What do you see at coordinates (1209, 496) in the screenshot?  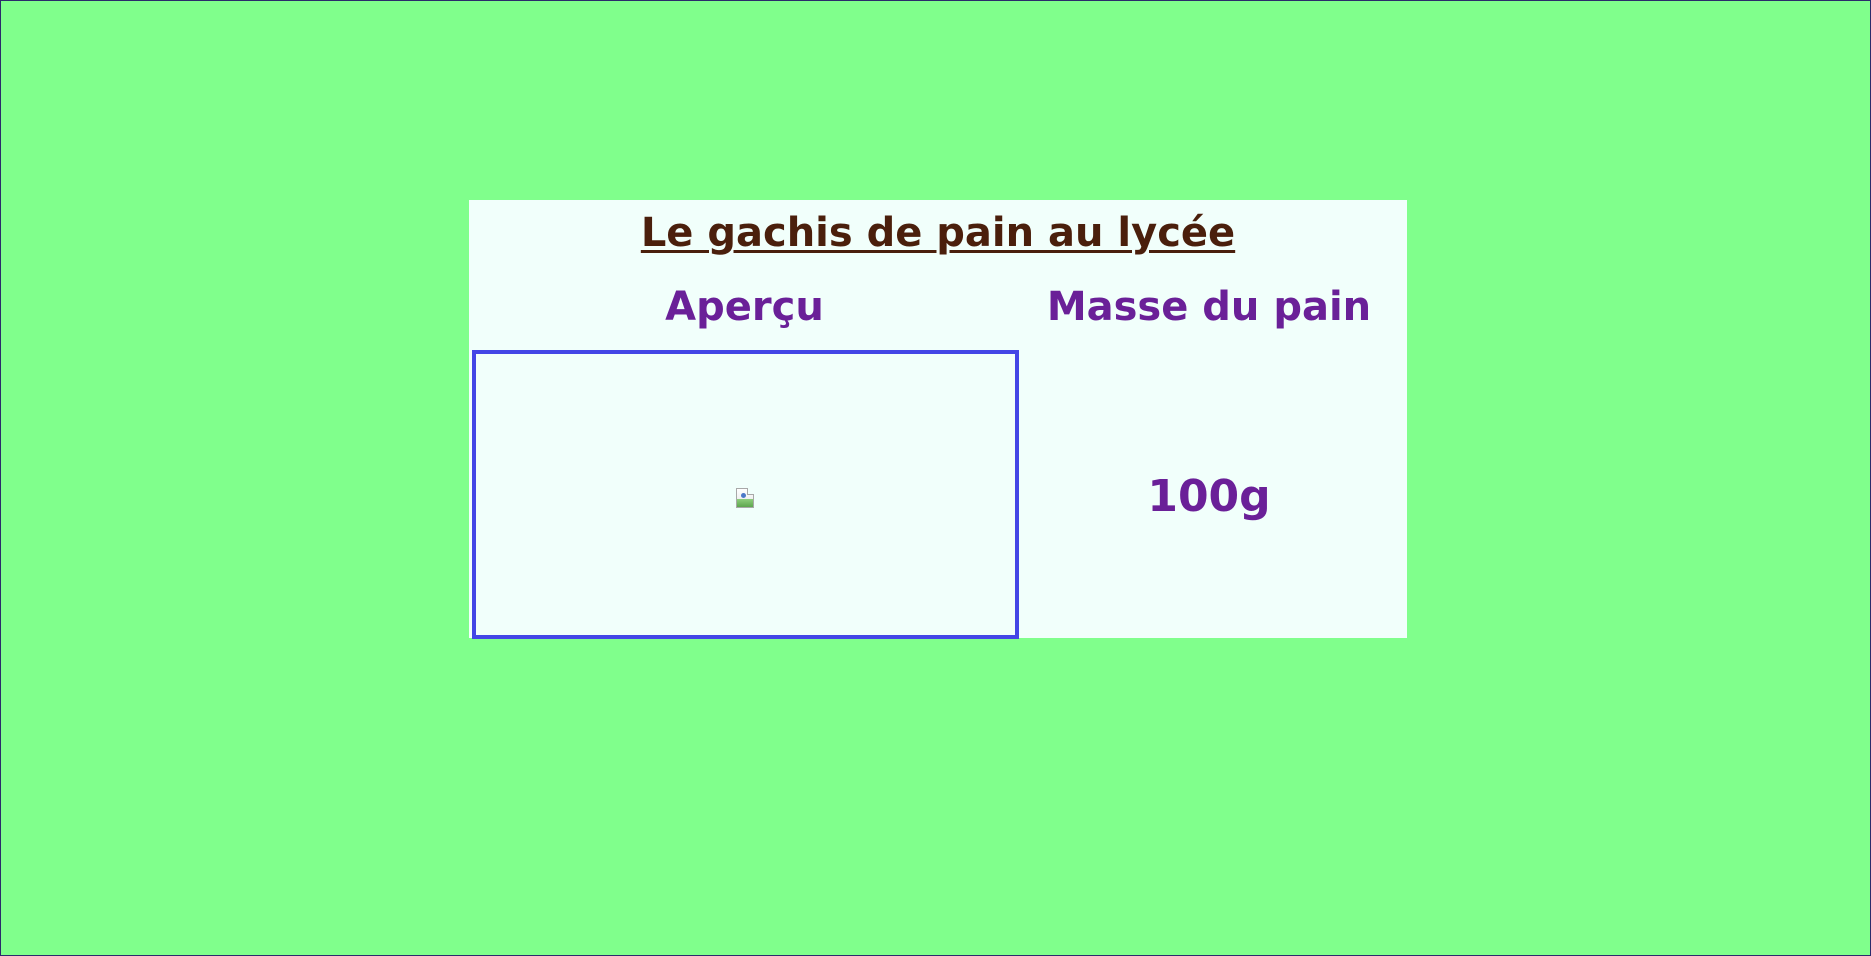 I see `bread-mass-value: 100g` at bounding box center [1209, 496].